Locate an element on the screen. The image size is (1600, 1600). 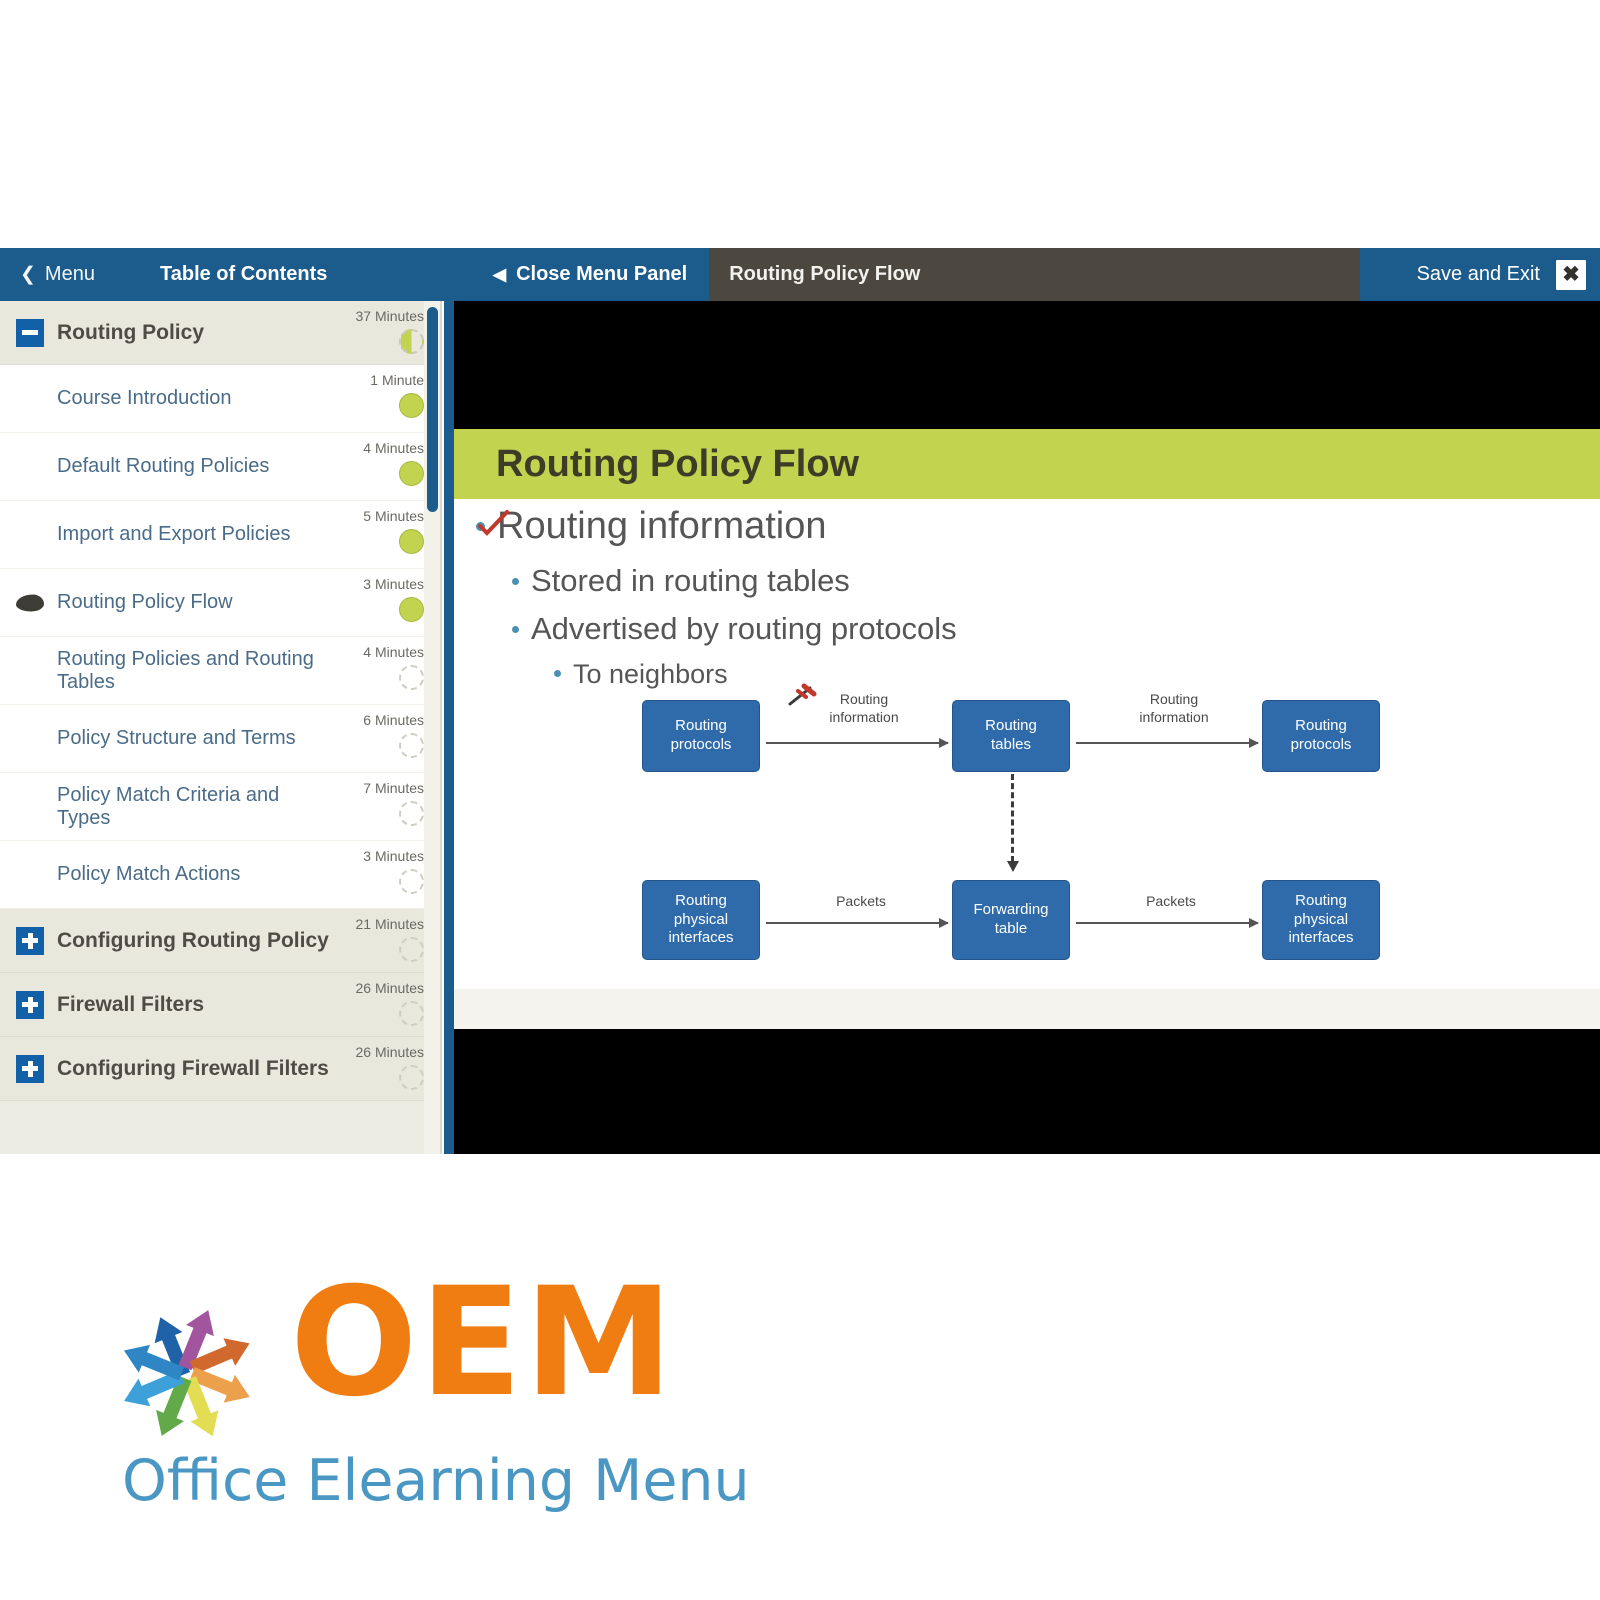
toc-item-meta: 1 Minute is located at coordinates (366, 395).